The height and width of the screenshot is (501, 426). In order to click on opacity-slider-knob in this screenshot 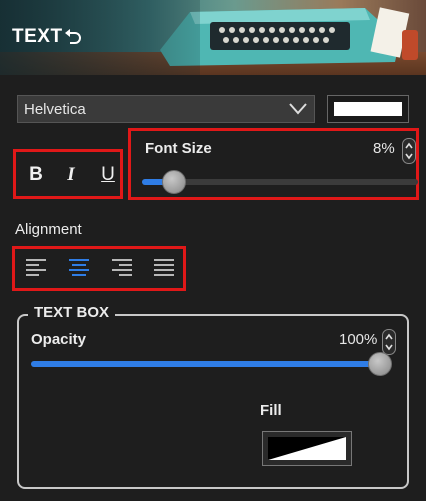, I will do `click(380, 364)`.